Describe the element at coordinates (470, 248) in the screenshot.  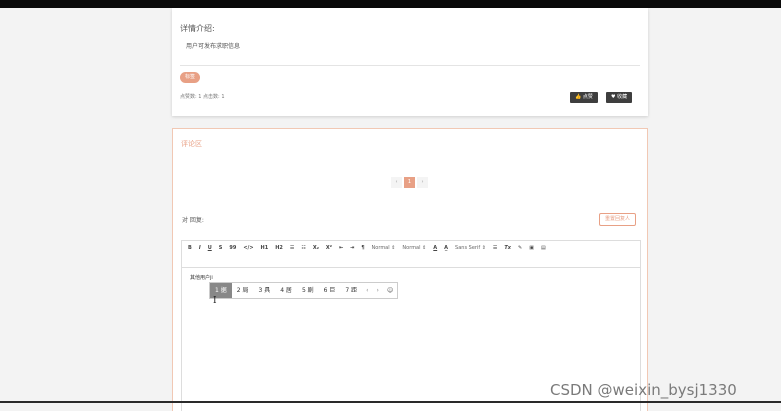
I see `font-family-select: Sans Serif ⇕` at that location.